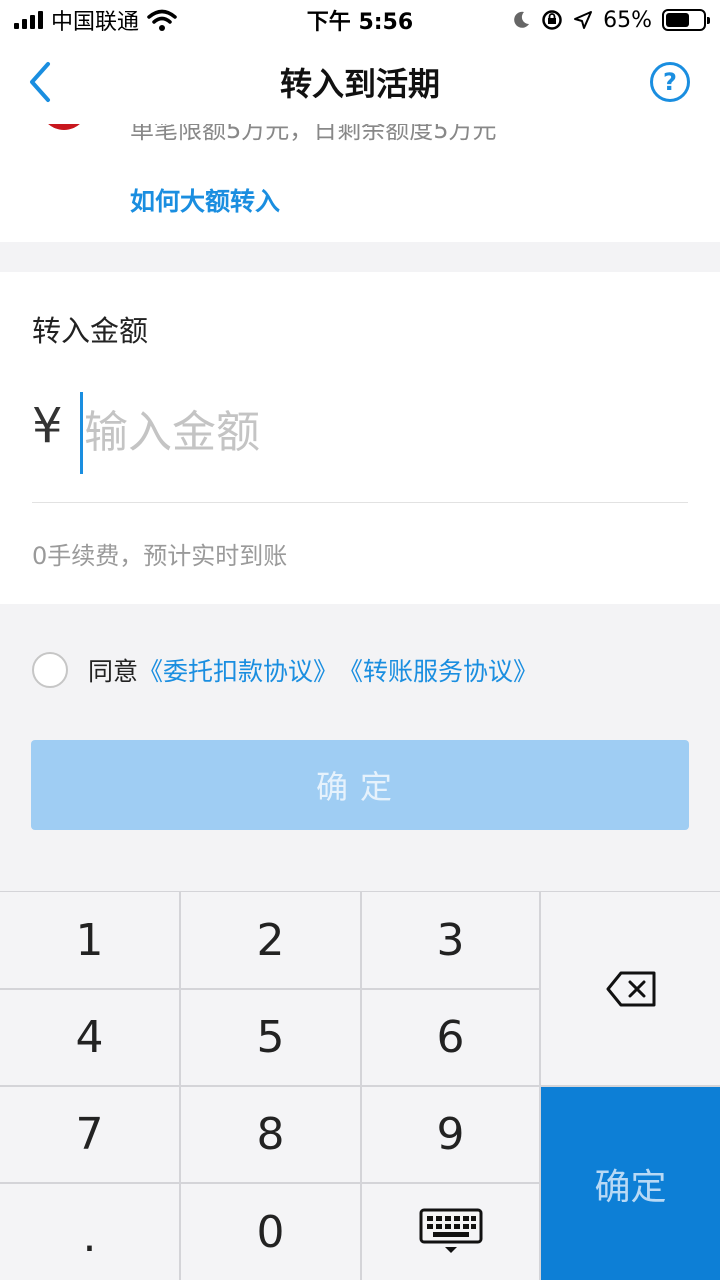 This screenshot has height=1280, width=720. Describe the element at coordinates (678, 20) in the screenshot. I see `battery-fill` at that location.